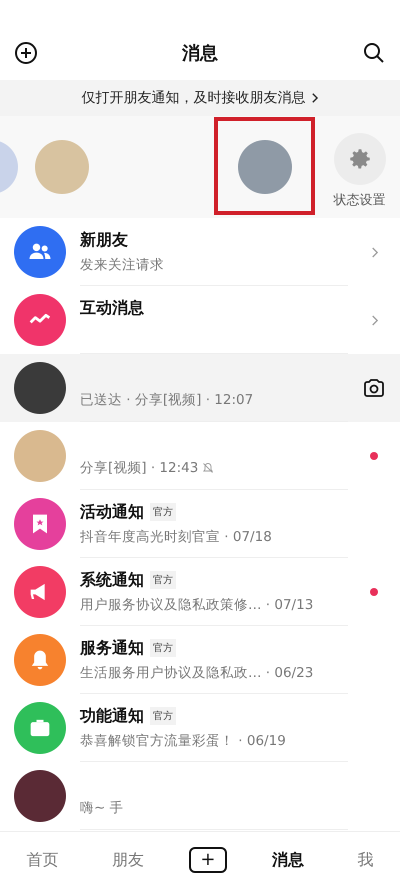 This screenshot has height=888, width=400. I want to click on row-title: 功能通知, so click(112, 716).